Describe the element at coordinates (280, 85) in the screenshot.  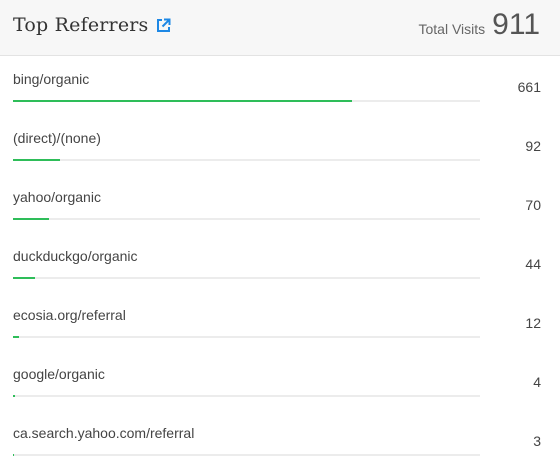
I see `referrer-row: bing/organic 661` at that location.